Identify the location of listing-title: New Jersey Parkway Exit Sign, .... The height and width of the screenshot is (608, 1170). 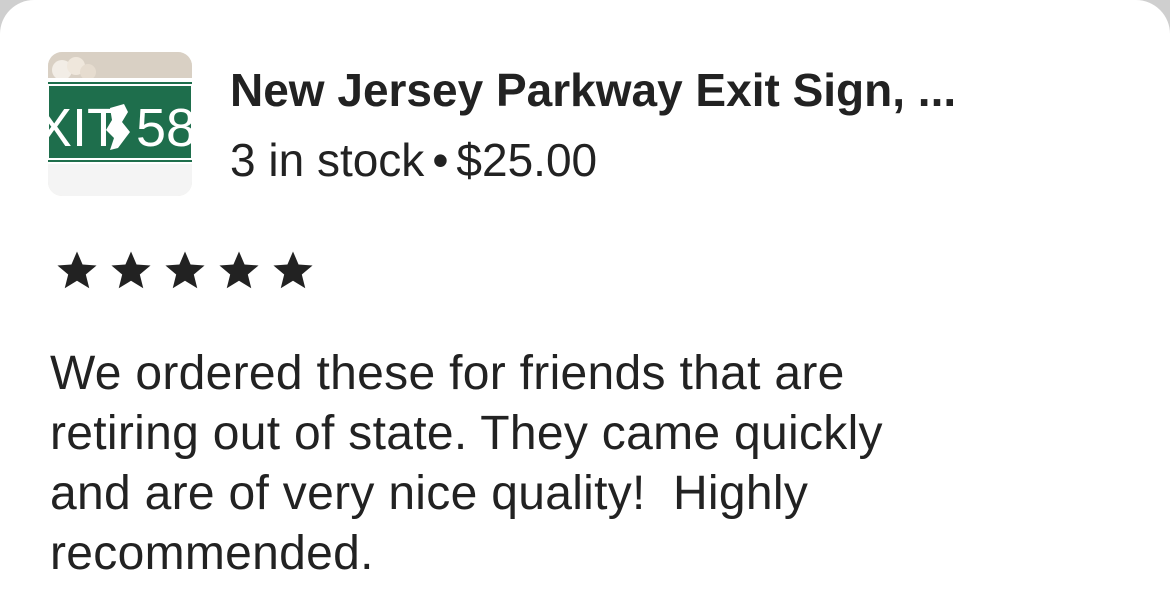
(660, 90).